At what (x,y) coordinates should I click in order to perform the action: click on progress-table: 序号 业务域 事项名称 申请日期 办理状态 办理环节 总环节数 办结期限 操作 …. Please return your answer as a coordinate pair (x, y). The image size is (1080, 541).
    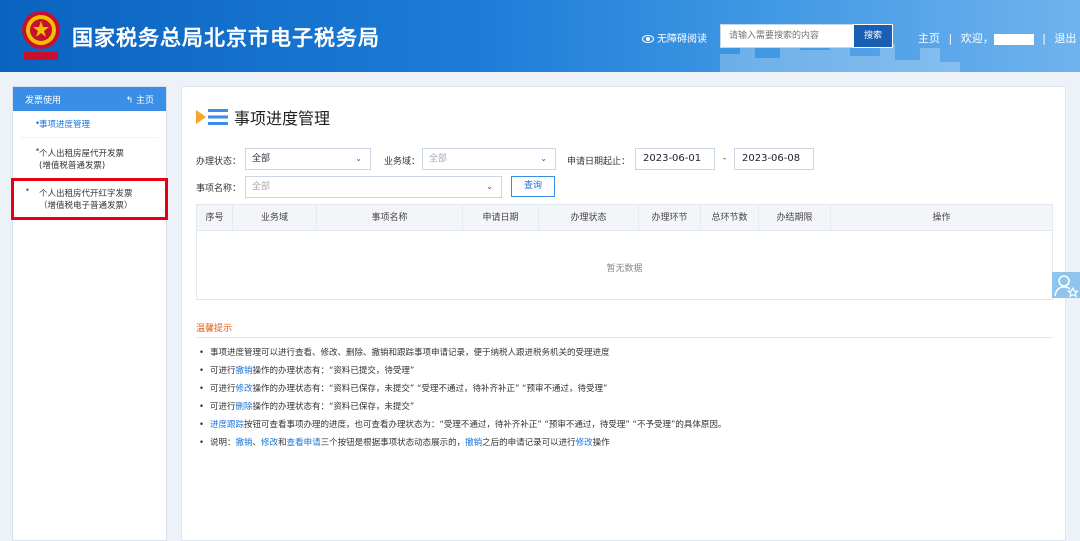
    Looking at the image, I should click on (624, 252).